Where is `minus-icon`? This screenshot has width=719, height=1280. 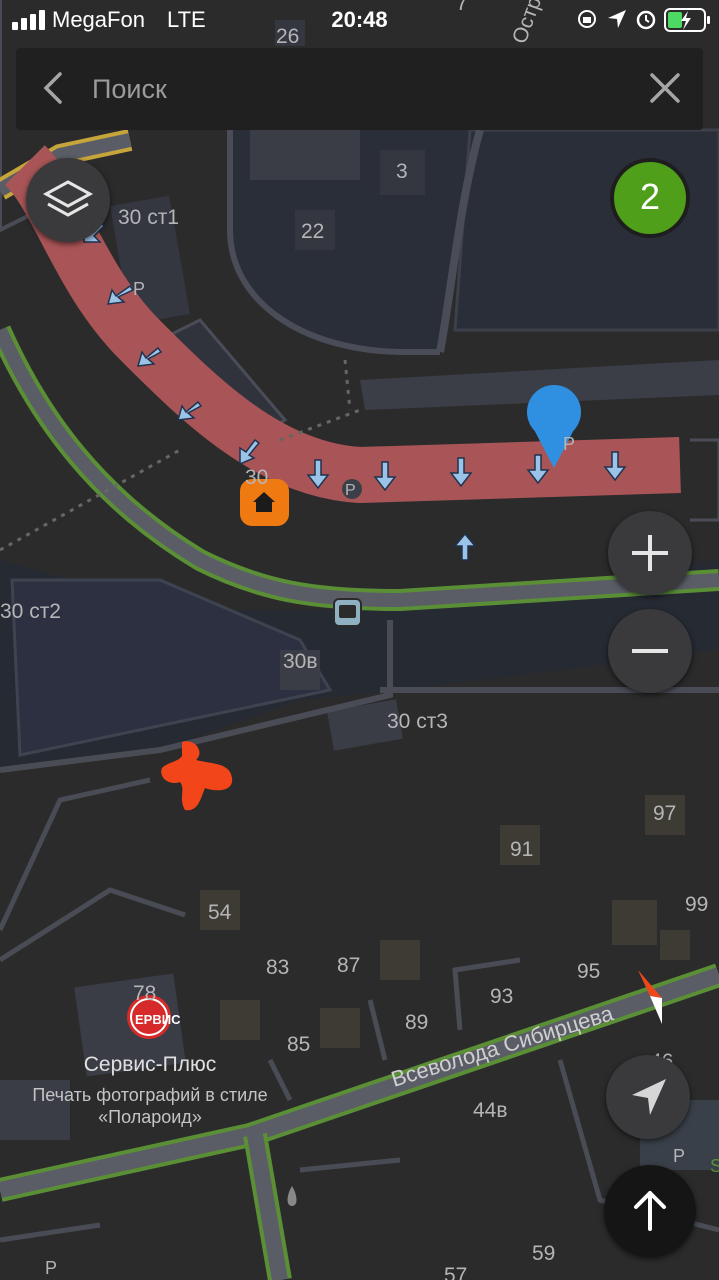
minus-icon is located at coordinates (650, 651).